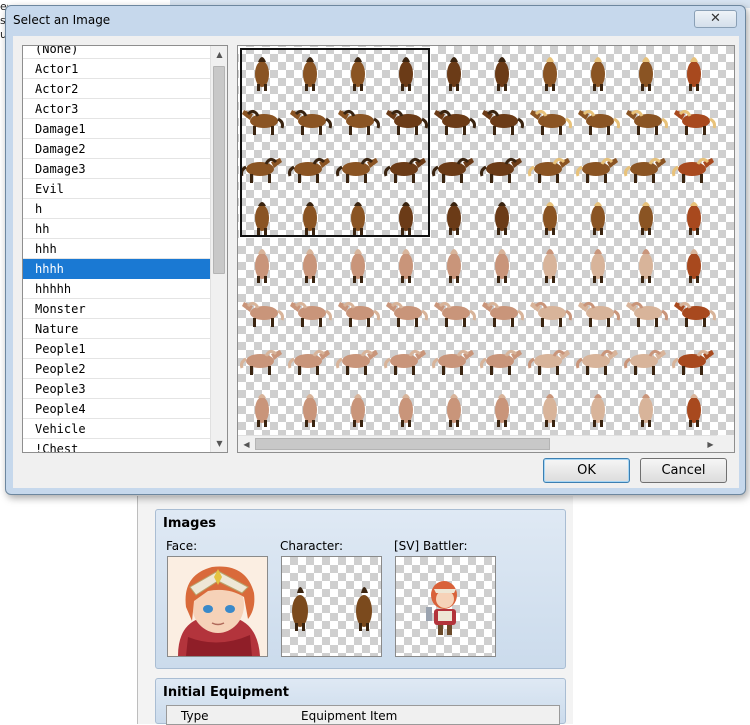 The height and width of the screenshot is (725, 750). What do you see at coordinates (117, 269) in the screenshot?
I see `list-item: hhhh` at bounding box center [117, 269].